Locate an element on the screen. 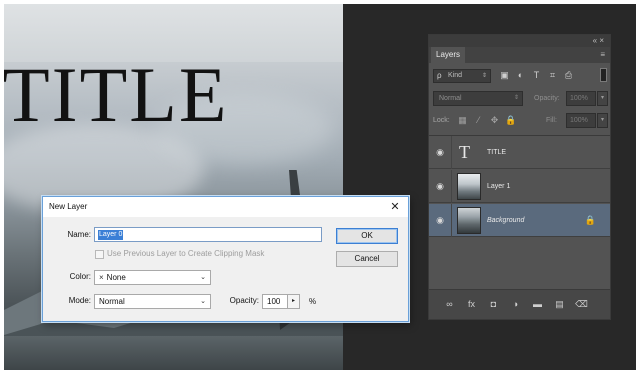 The height and width of the screenshot is (374, 640). lock-fill-row: Lock: ▦ ⁄ ✥ 🔒 Fill: 100% ▾ is located at coordinates (520, 121).